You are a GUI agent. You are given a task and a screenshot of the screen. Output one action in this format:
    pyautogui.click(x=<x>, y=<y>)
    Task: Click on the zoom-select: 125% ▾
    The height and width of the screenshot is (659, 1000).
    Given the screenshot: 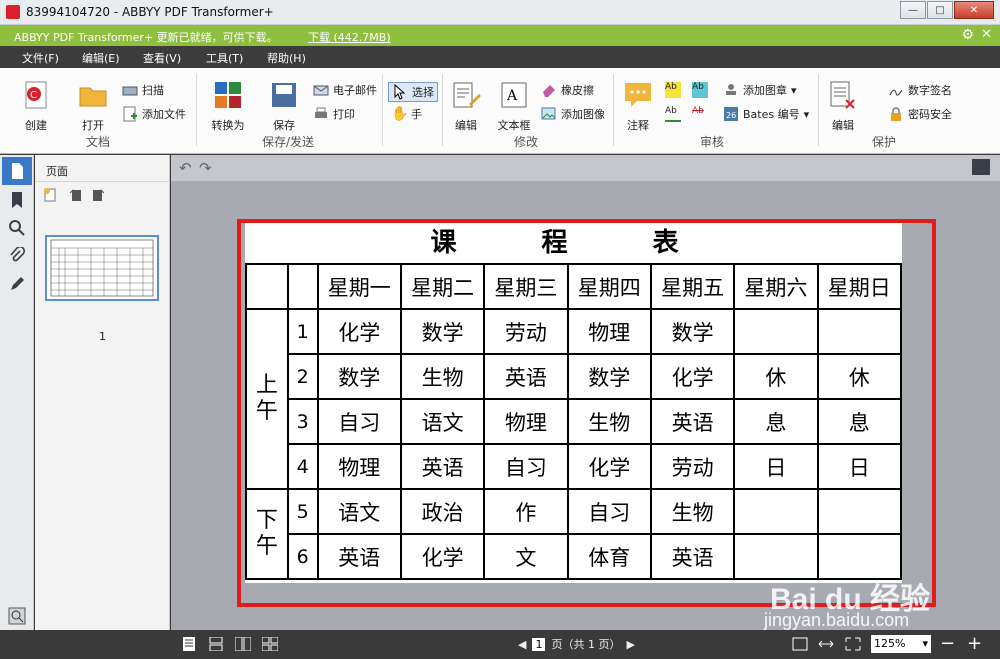 What is the action you would take?
    pyautogui.click(x=901, y=644)
    